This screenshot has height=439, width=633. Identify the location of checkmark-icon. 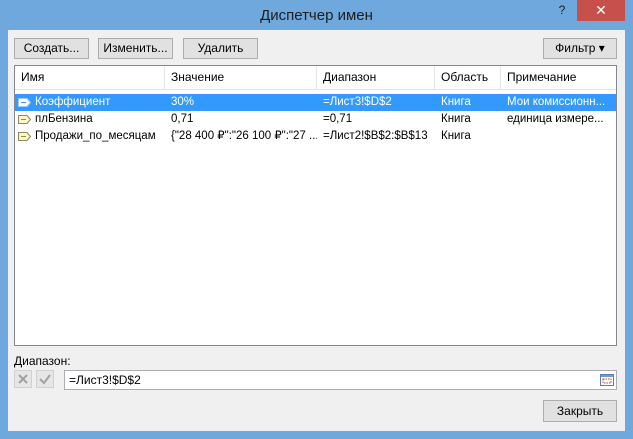
(45, 379).